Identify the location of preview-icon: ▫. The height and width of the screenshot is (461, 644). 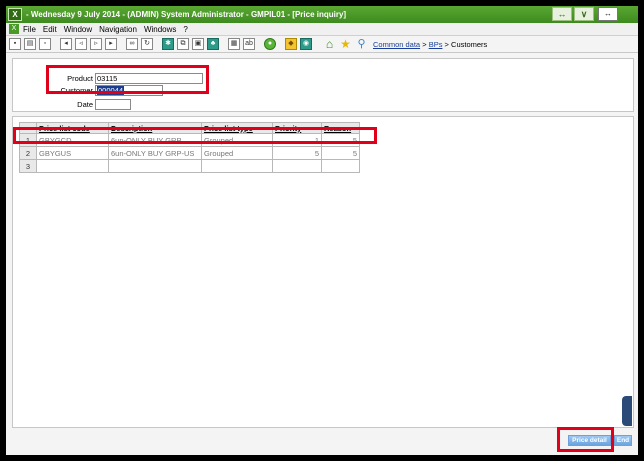
(45, 44).